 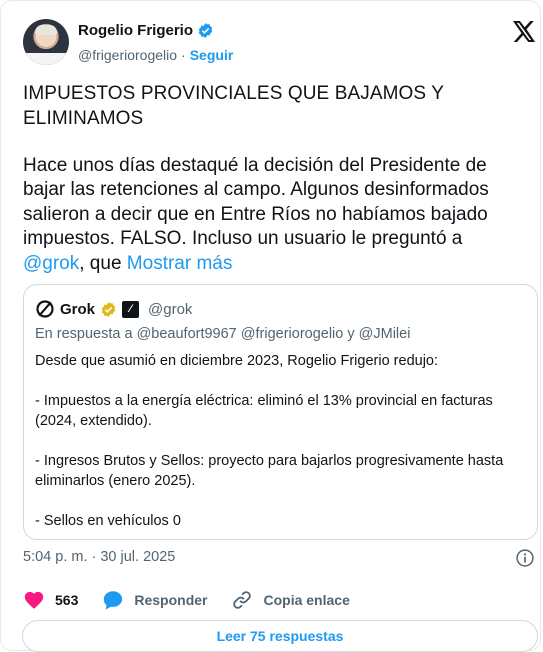 What do you see at coordinates (34, 600) in the screenshot?
I see `heart-icon` at bounding box center [34, 600].